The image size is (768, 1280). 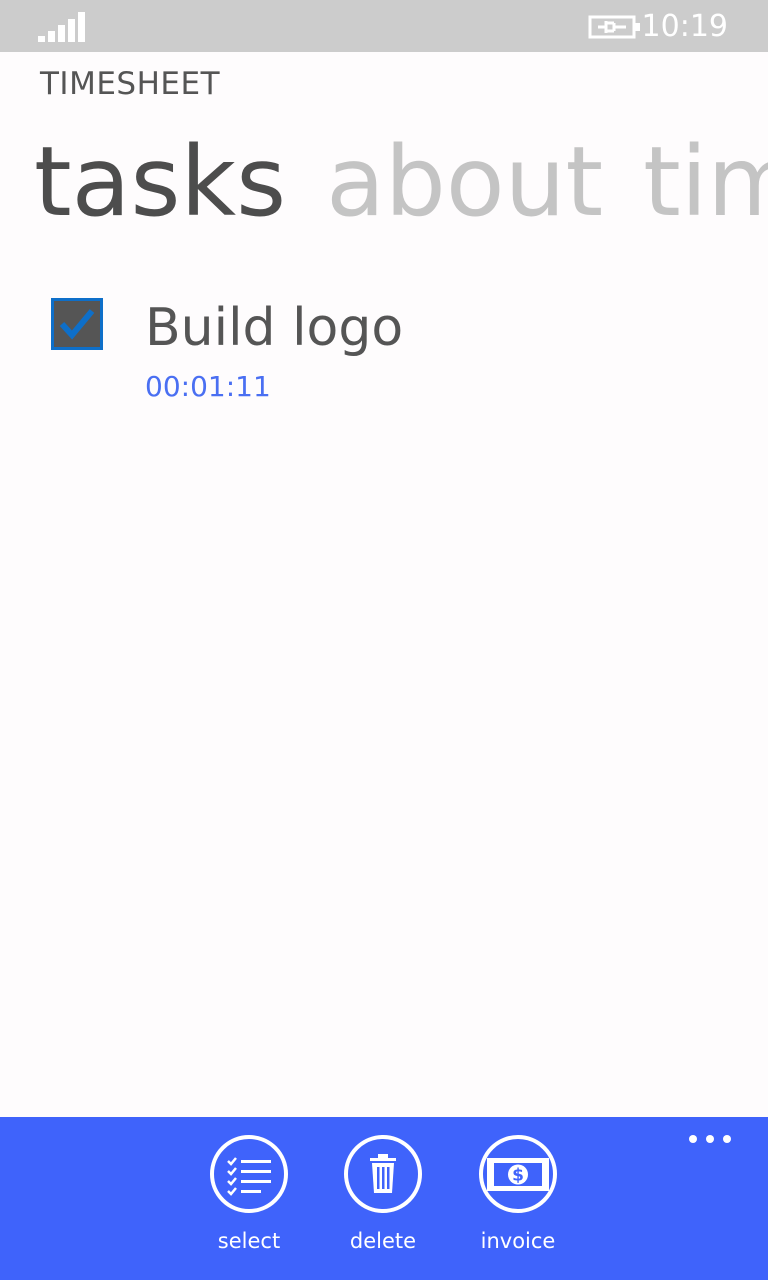 What do you see at coordinates (384, 26) in the screenshot?
I see `status-bar: 10:19` at bounding box center [384, 26].